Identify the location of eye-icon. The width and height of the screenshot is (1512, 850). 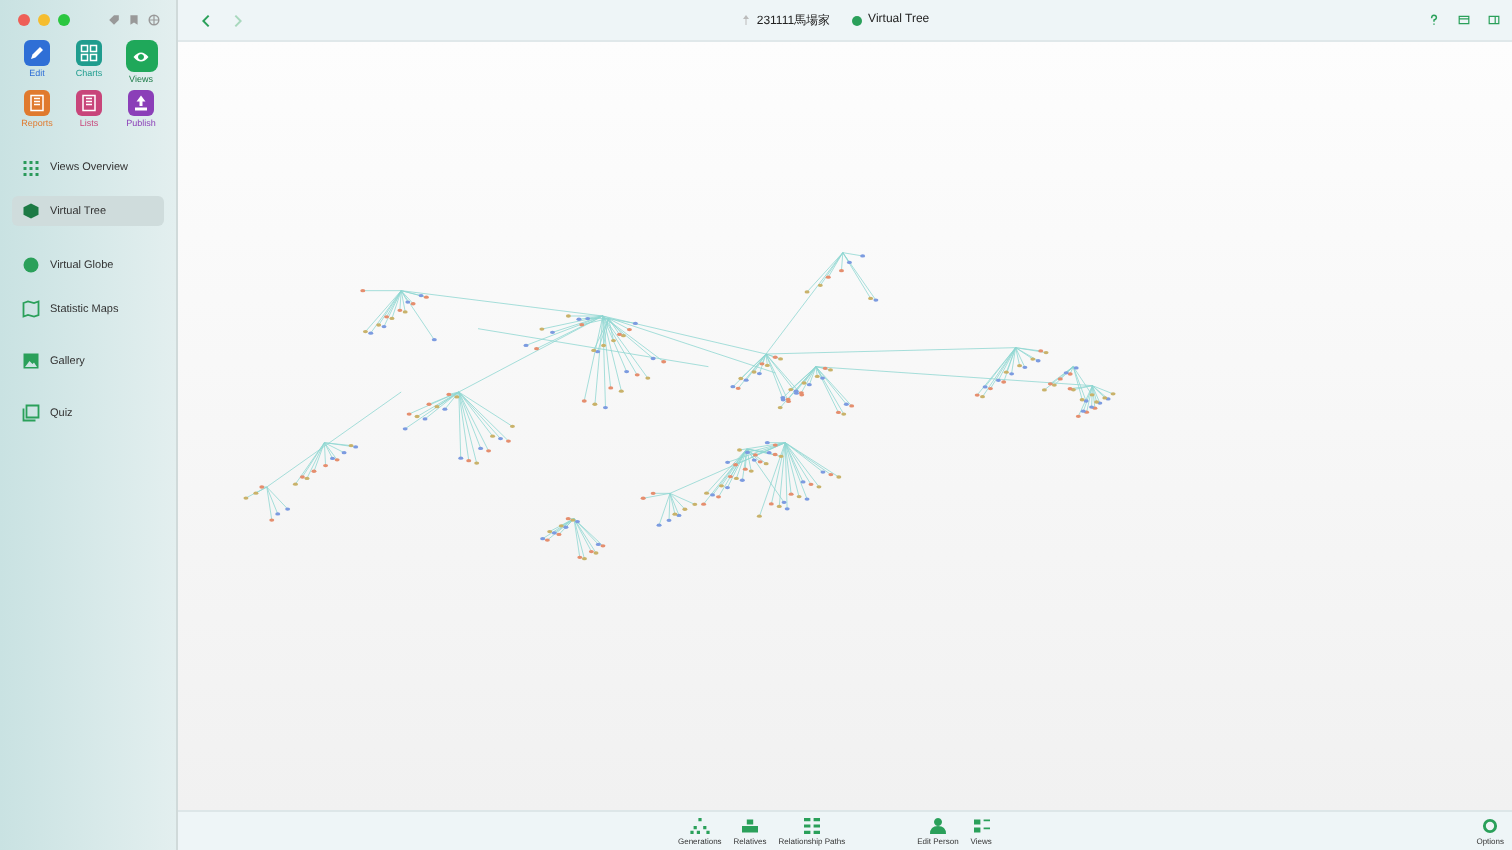
(141, 56).